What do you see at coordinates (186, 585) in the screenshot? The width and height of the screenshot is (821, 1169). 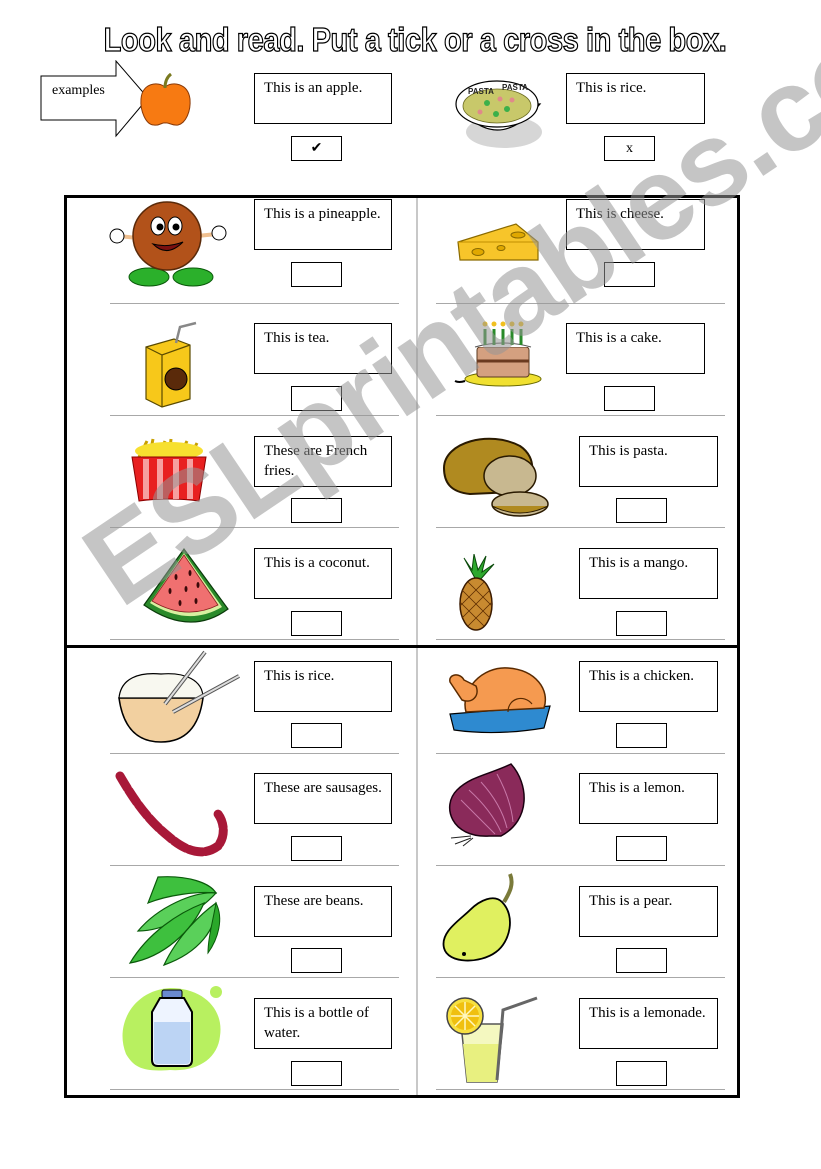 I see `watermelon-icon` at bounding box center [186, 585].